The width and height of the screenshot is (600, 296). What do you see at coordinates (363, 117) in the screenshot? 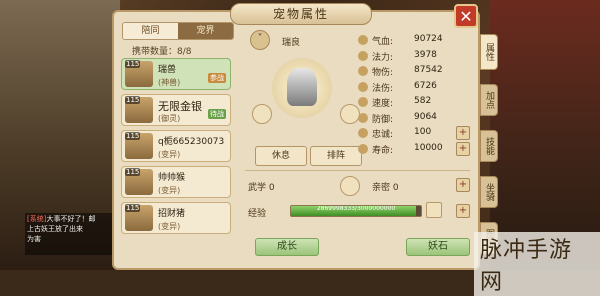
I see `defense-icon` at bounding box center [363, 117].